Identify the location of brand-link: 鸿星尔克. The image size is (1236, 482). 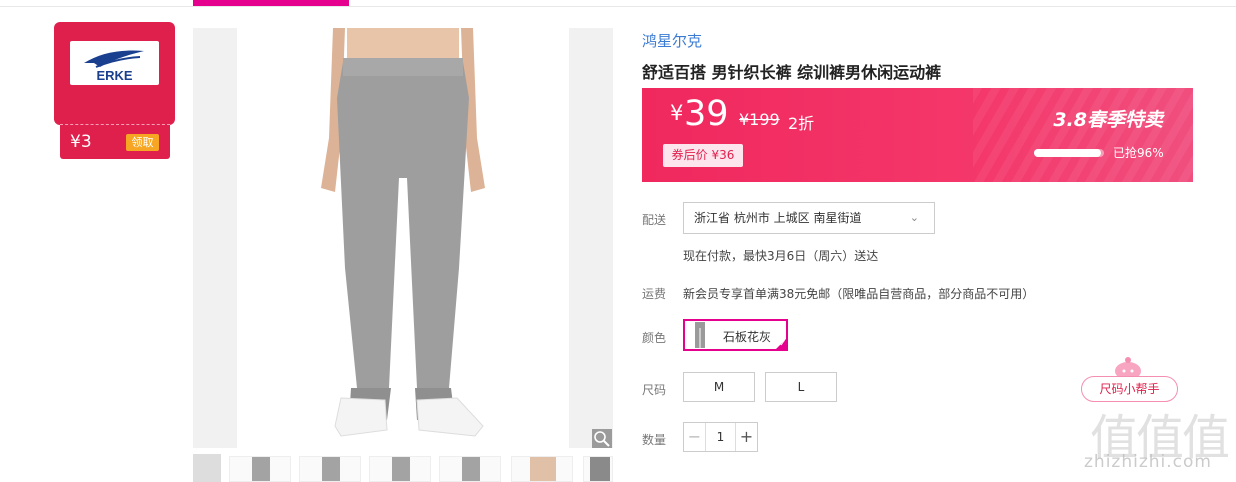
(672, 40).